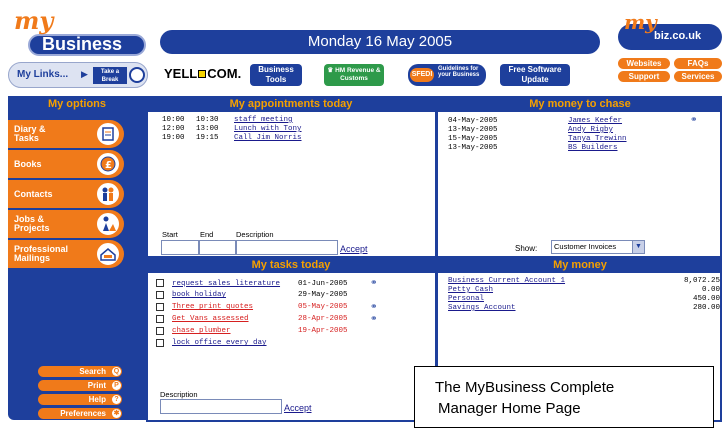  What do you see at coordinates (80, 413) in the screenshot?
I see `preferences-button: Preferences ✱` at bounding box center [80, 413].